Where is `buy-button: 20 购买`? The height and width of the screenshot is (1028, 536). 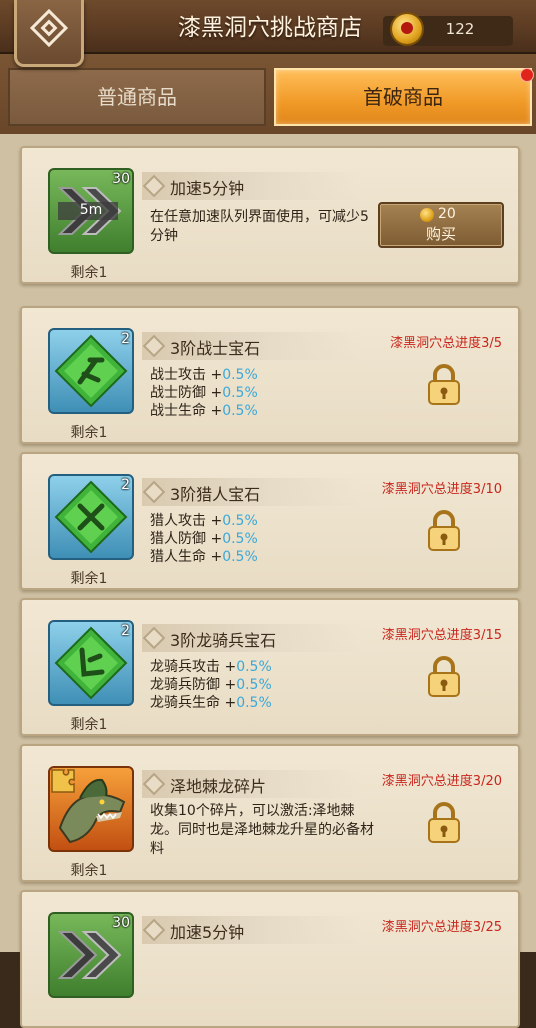 buy-button: 20 购买 is located at coordinates (441, 225).